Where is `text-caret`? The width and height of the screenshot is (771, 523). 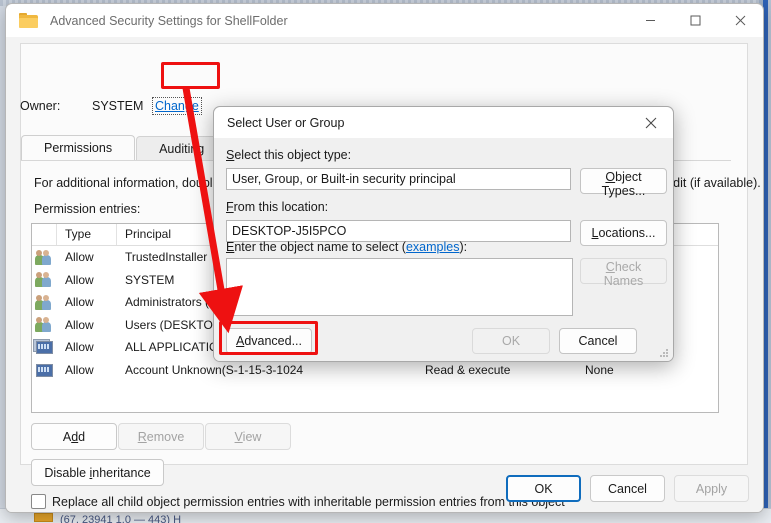 text-caret is located at coordinates (231, 309).